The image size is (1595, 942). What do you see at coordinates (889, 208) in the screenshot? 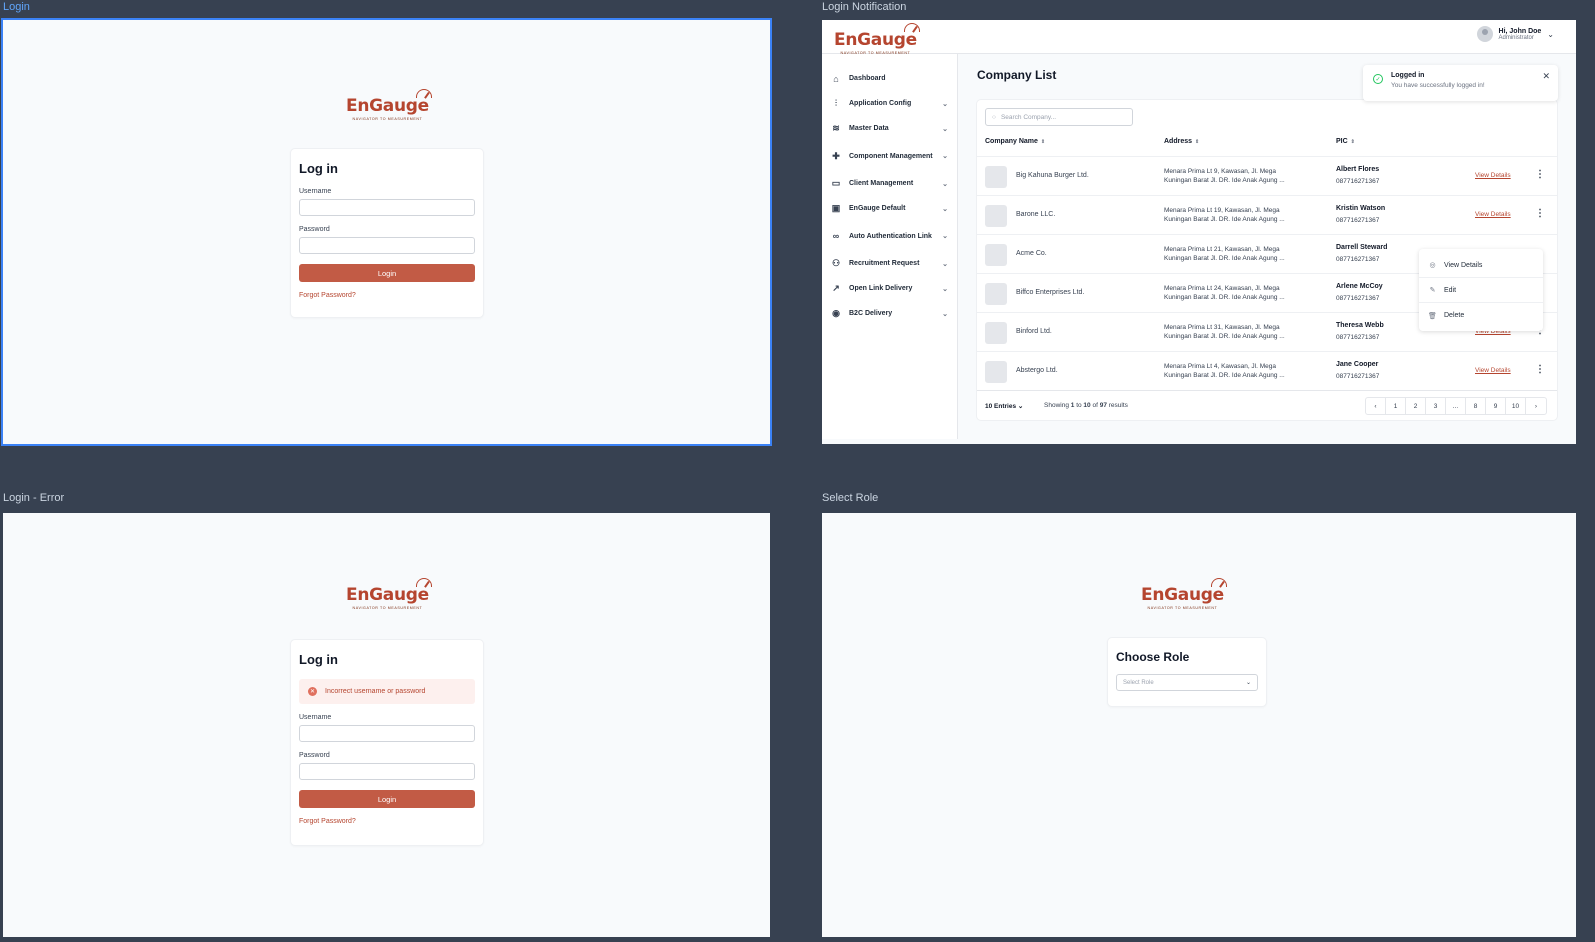
I see `sidebar-item-engauge-default: ▣ EnGauge Default ⌄` at bounding box center [889, 208].